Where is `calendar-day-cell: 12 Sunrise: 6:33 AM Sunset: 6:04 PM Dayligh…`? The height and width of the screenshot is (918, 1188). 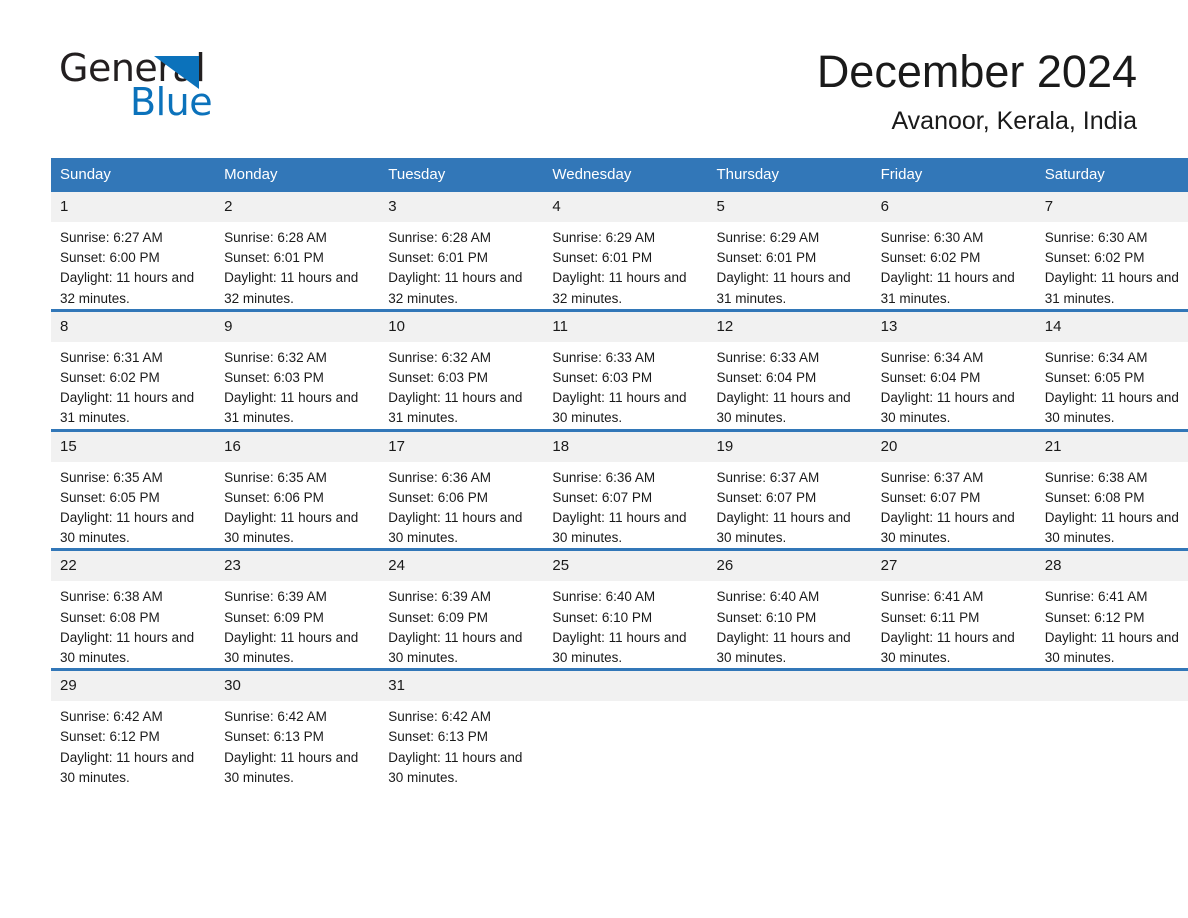
calendar-day-cell: 12 Sunrise: 6:33 AM Sunset: 6:04 PM Dayligh… is located at coordinates (789, 369).